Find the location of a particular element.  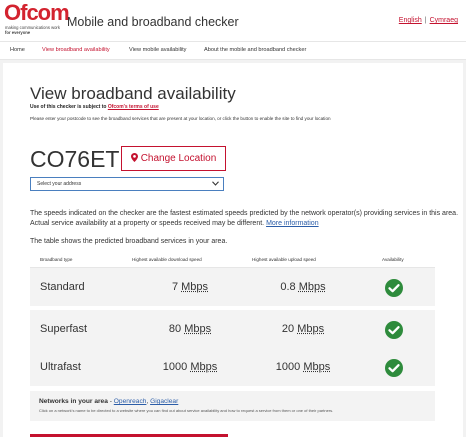

col-download-speed: Highest available download speed is located at coordinates (167, 259).